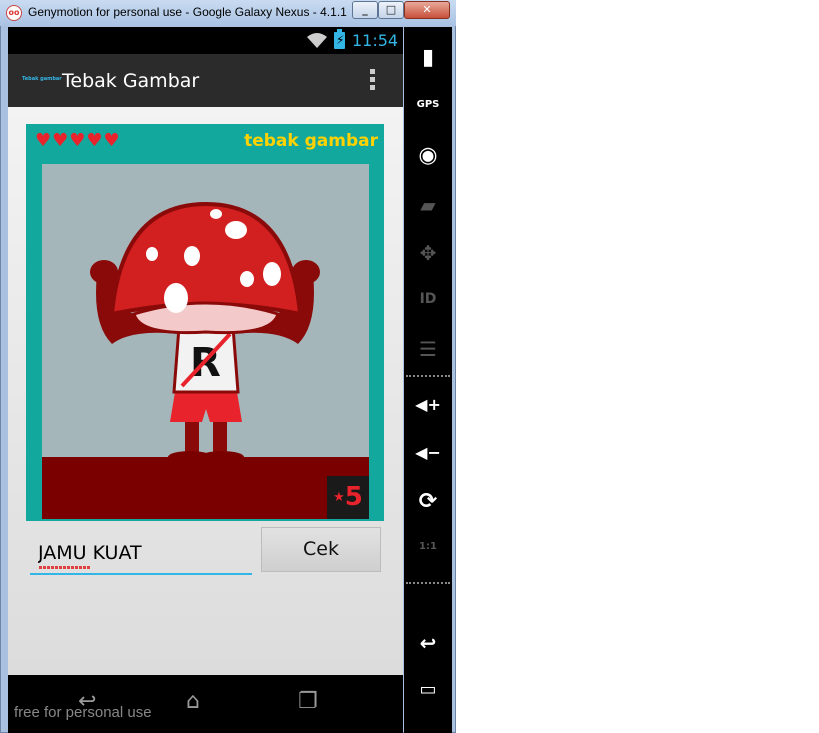 The width and height of the screenshot is (819, 733). I want to click on level-badge: ★5, so click(348, 497).